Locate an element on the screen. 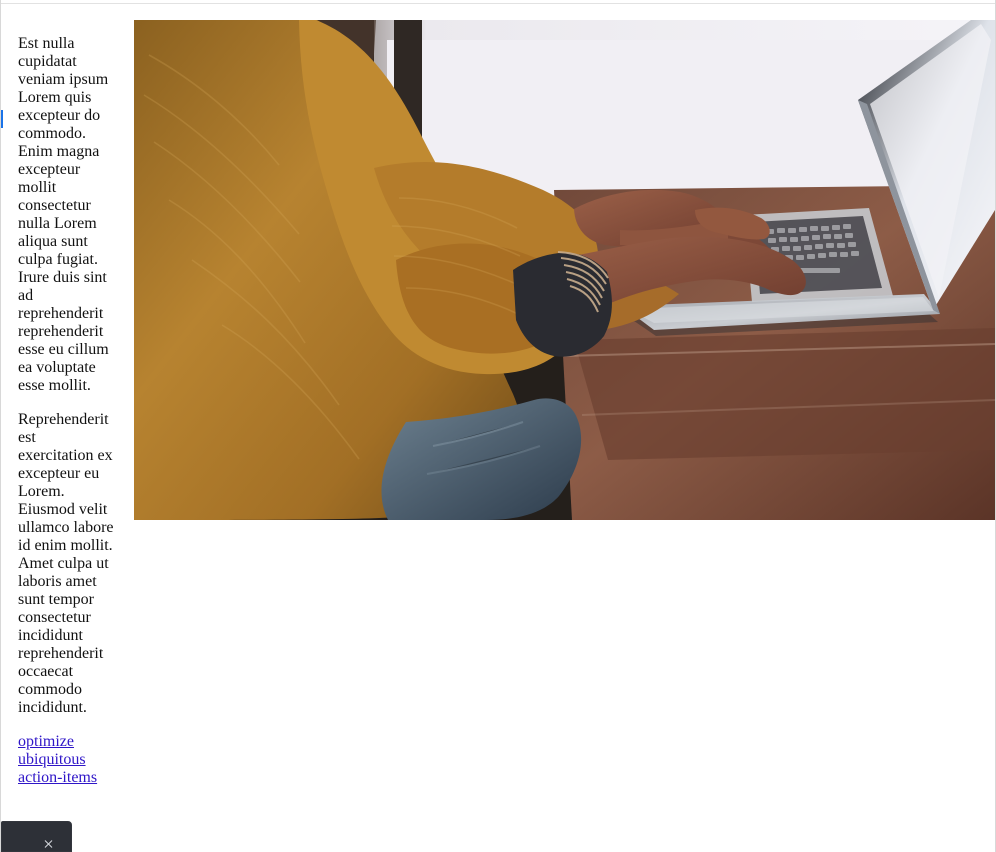 The width and height of the screenshot is (996, 852). close-icon is located at coordinates (49, 844).